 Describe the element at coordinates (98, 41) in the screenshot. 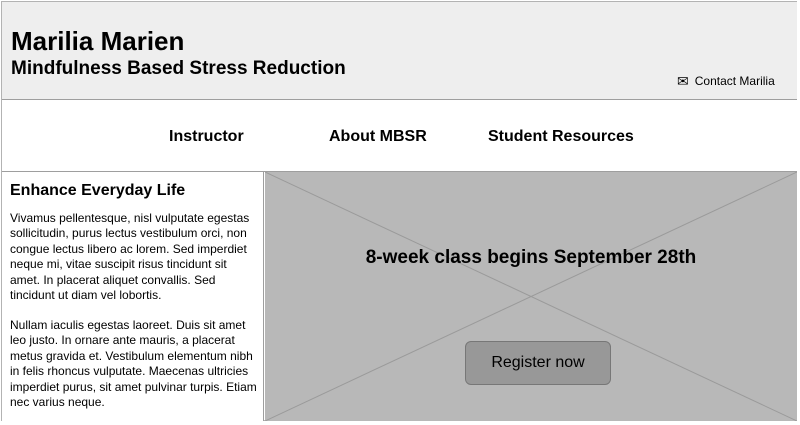

I see `site-title: Marilia Marien` at that location.